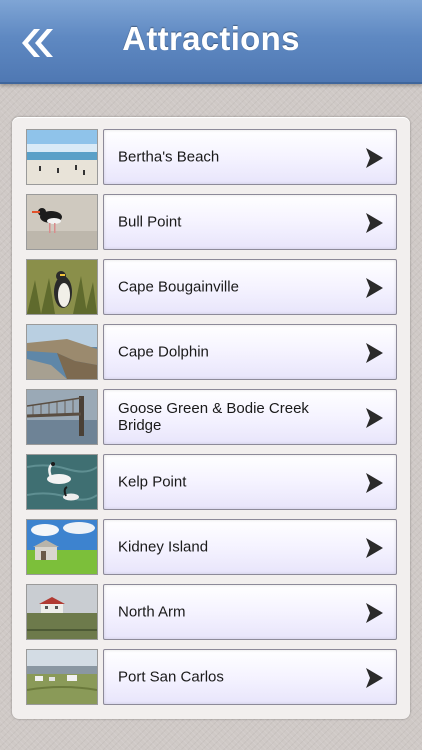 This screenshot has height=750, width=422. What do you see at coordinates (250, 677) in the screenshot?
I see `attraction-button: Port San Carlos` at bounding box center [250, 677].